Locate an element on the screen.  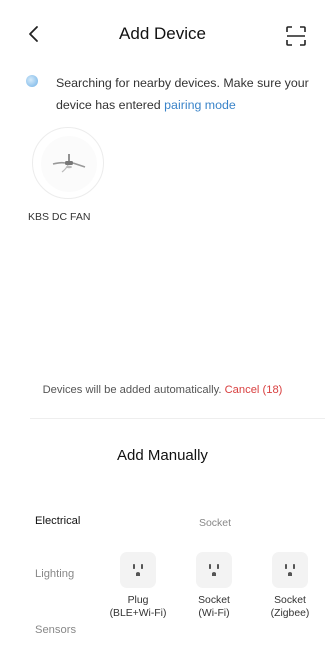
category-electrical: Electrical is located at coordinates (57, 521).